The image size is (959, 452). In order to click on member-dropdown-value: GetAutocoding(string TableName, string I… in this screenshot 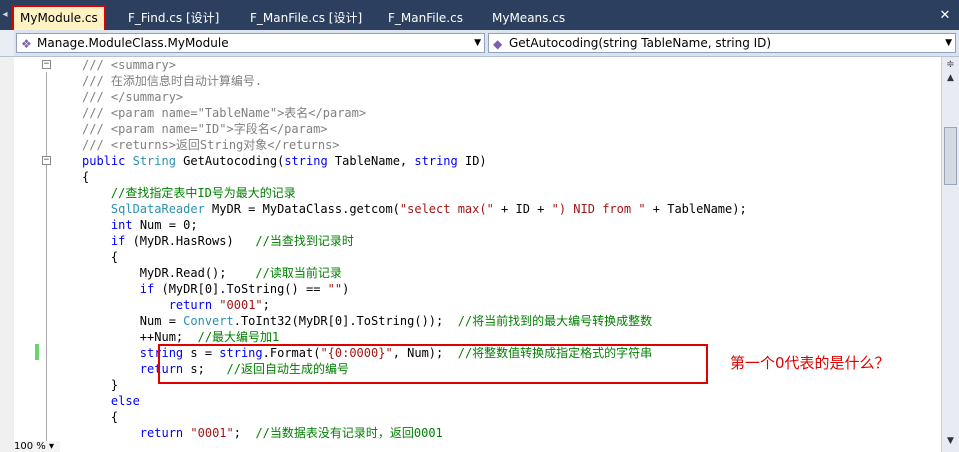, I will do `click(640, 43)`.